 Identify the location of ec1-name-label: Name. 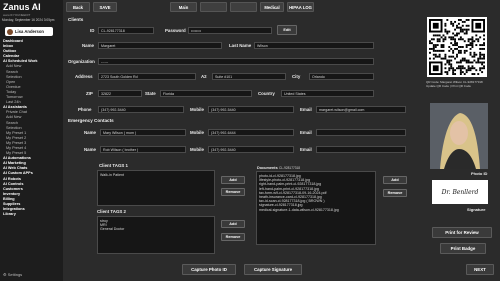
(90, 132).